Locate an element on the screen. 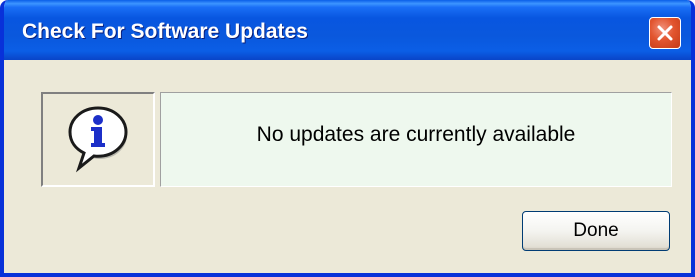 The image size is (695, 277). window-title: Check For Software Updates is located at coordinates (165, 31).